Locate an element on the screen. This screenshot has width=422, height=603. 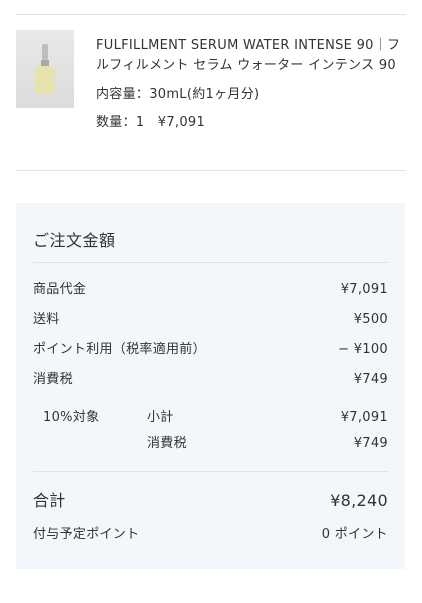
points-used-row: ポイント利用（税率適用前） − ¥100 is located at coordinates (210, 350).